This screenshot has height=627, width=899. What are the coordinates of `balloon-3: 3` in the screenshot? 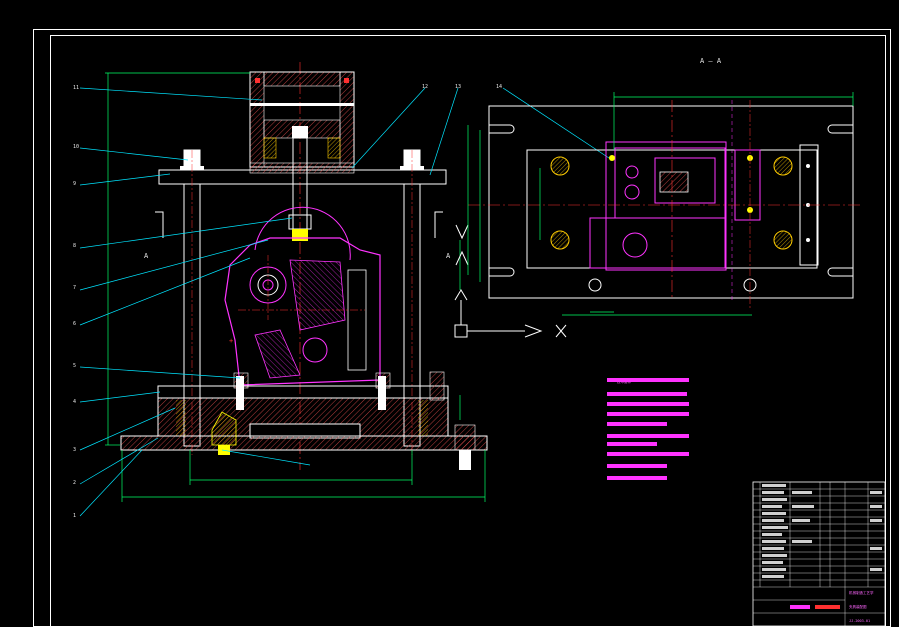 It's located at (74, 450).